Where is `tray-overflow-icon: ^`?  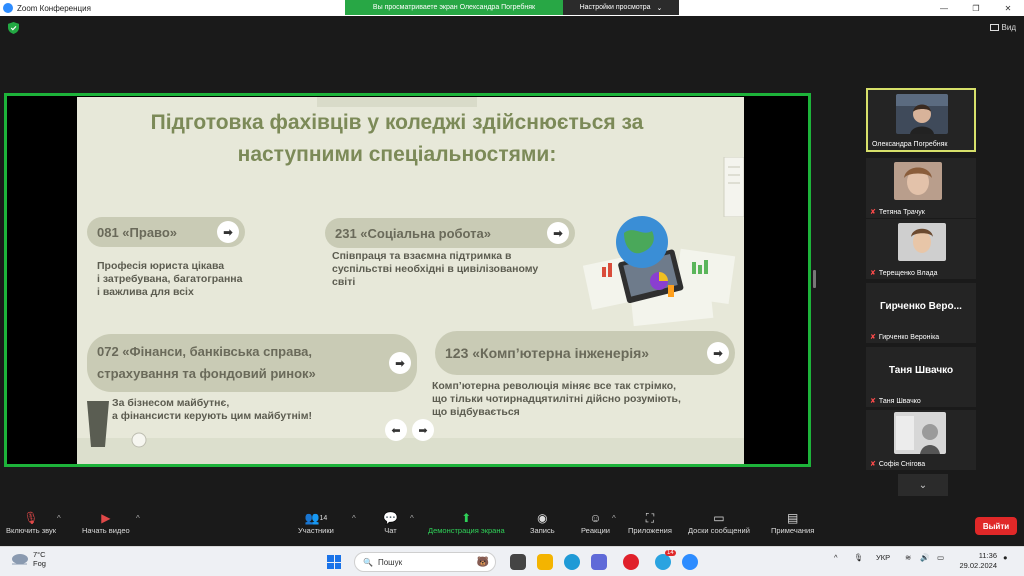
tray-overflow-icon: ^ is located at coordinates (836, 557).